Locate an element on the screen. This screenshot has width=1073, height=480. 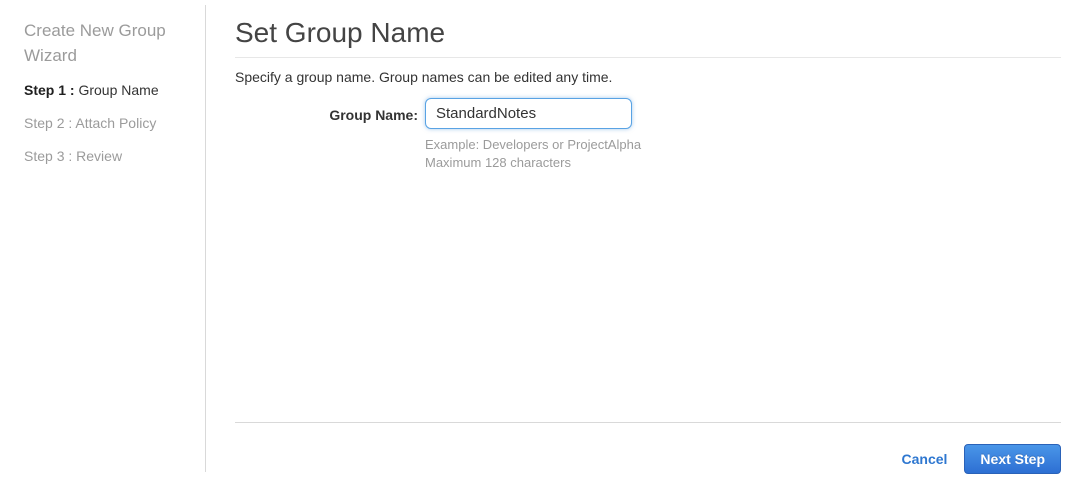
cancel-button: Cancel is located at coordinates (925, 459).